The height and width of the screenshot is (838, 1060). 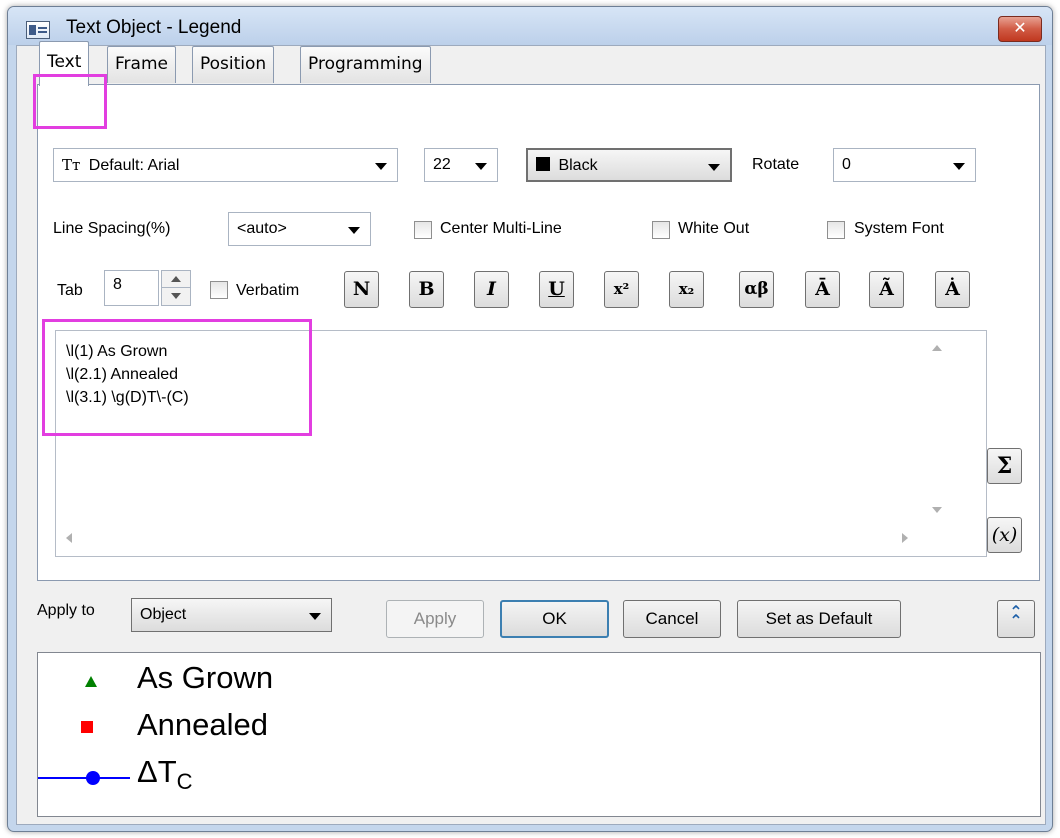 I want to click on square-symbol, so click(x=87, y=727).